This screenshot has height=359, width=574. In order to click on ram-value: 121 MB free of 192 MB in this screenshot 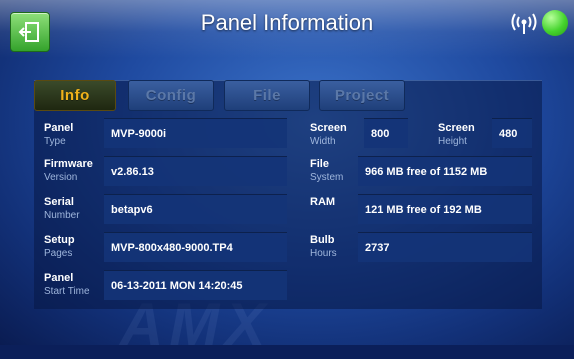, I will do `click(445, 209)`.